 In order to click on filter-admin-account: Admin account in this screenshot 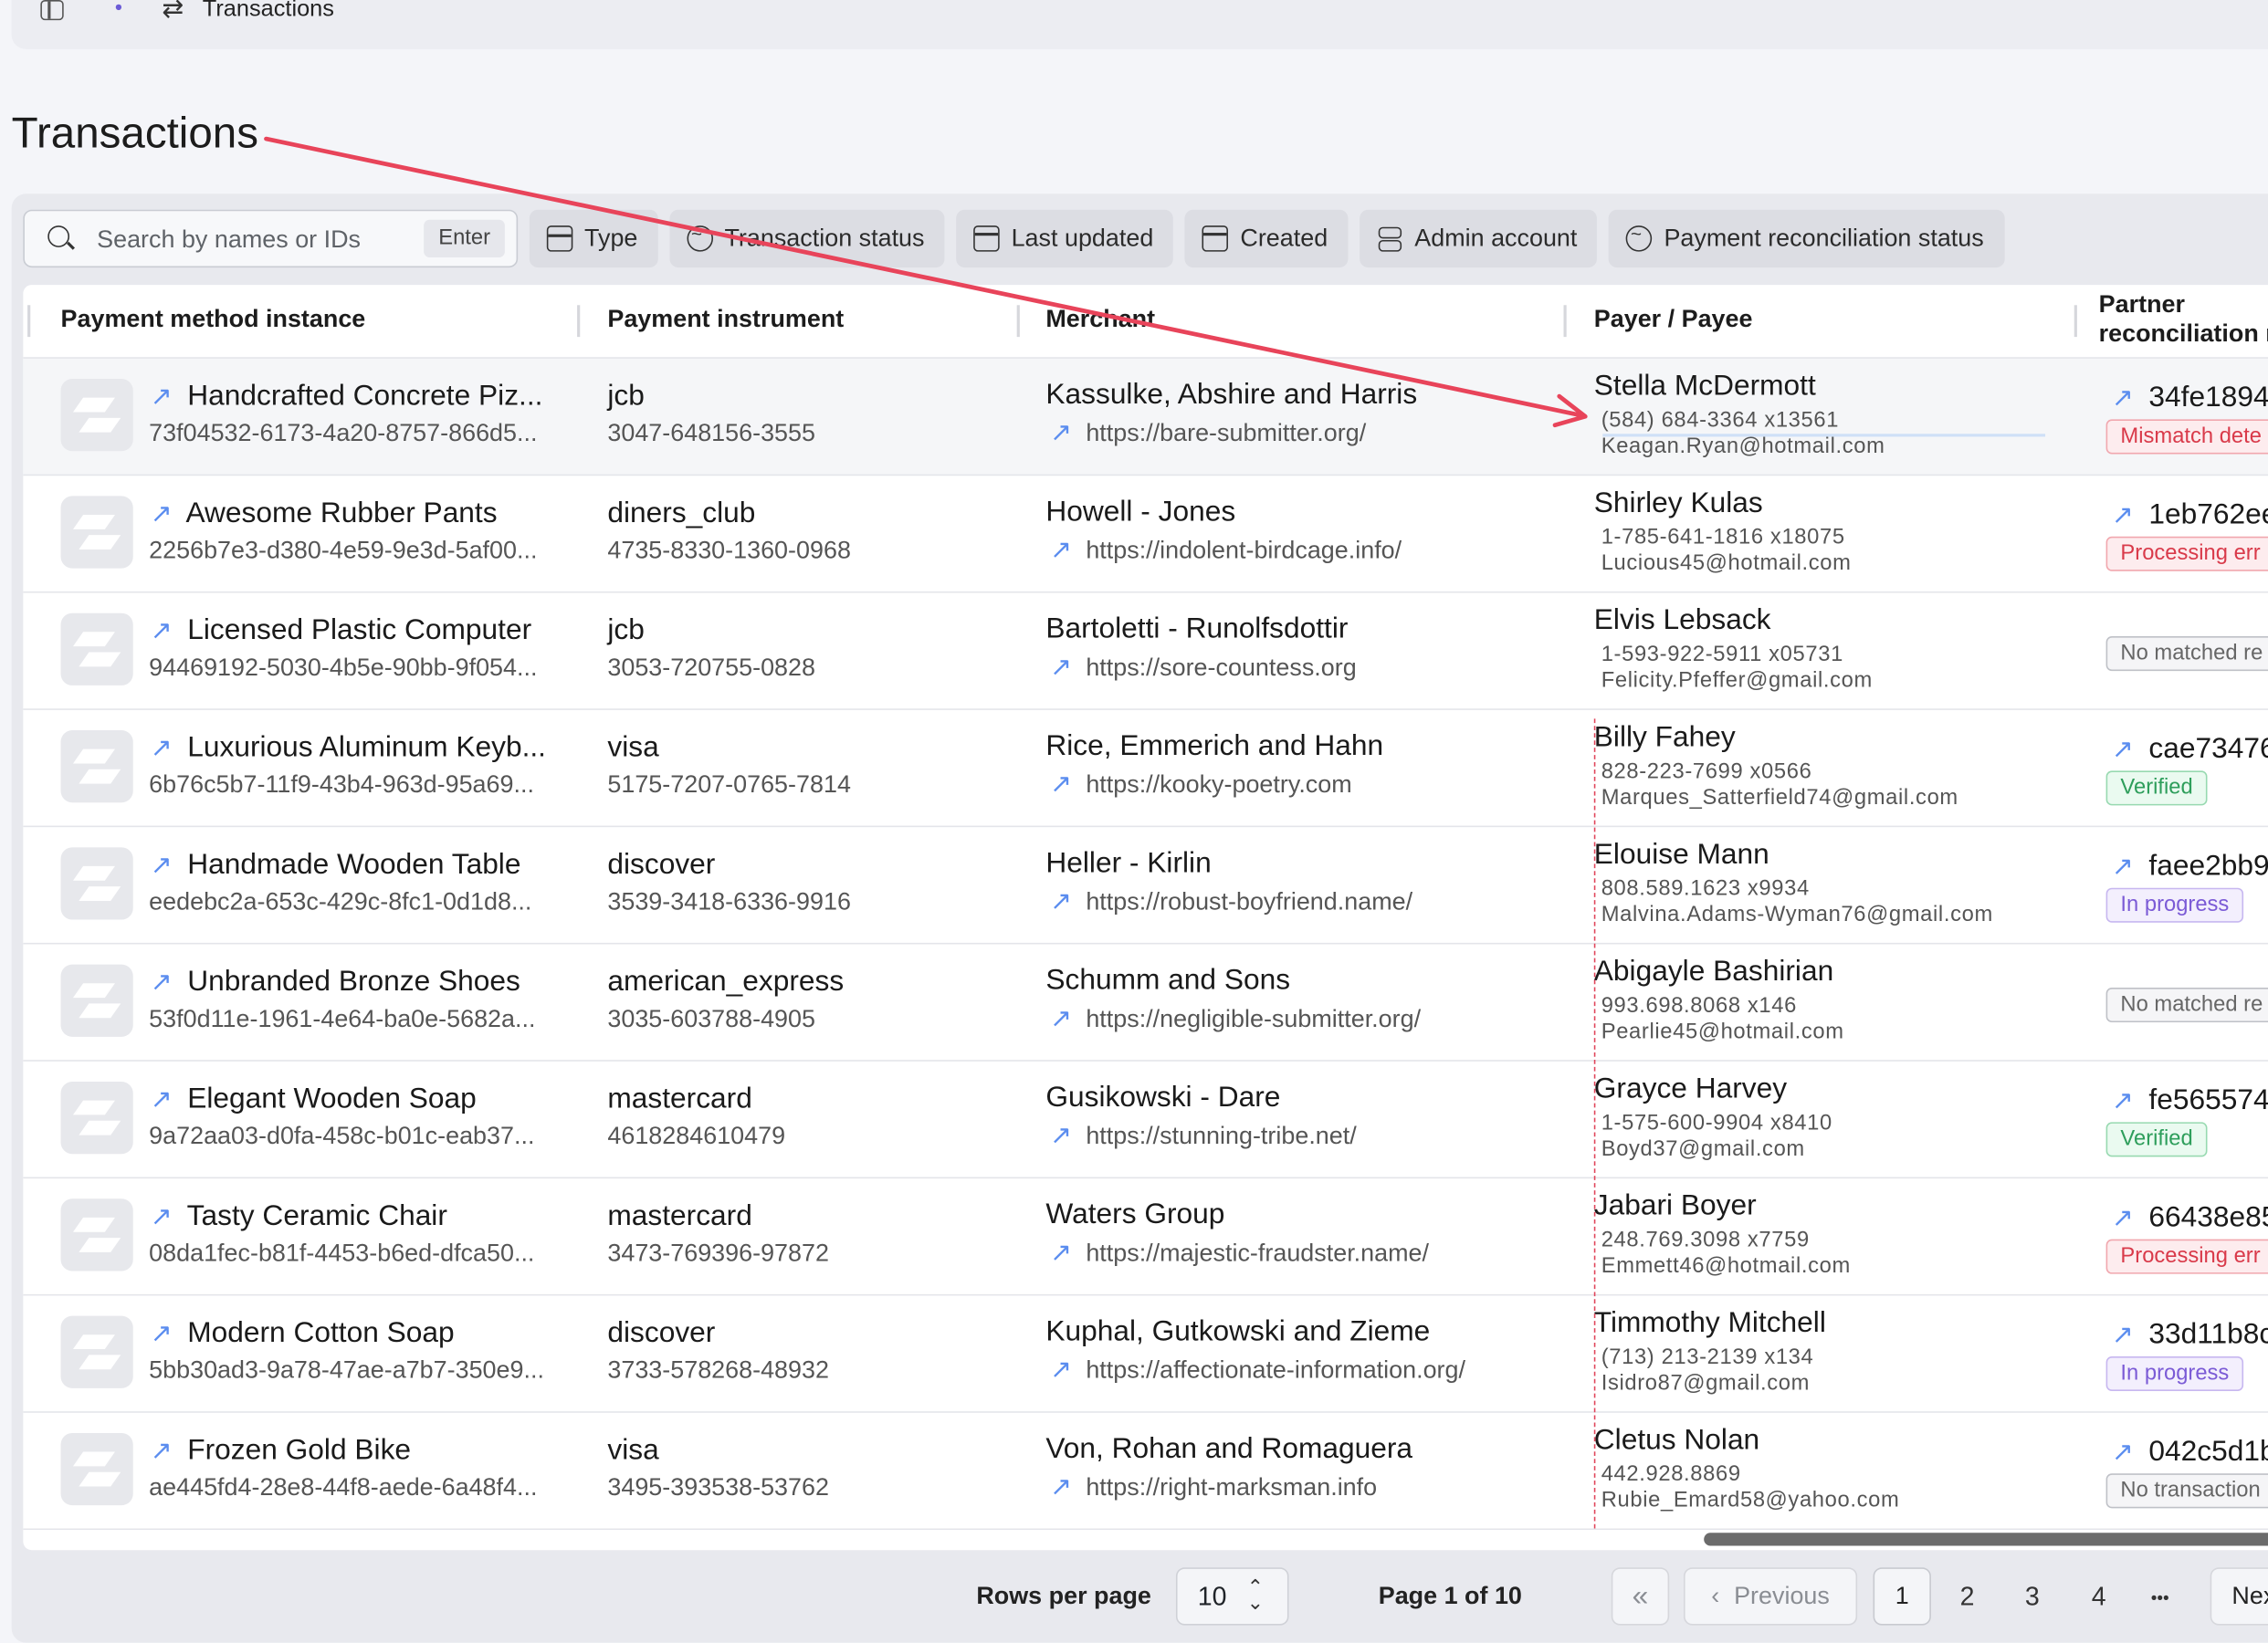, I will do `click(1479, 239)`.